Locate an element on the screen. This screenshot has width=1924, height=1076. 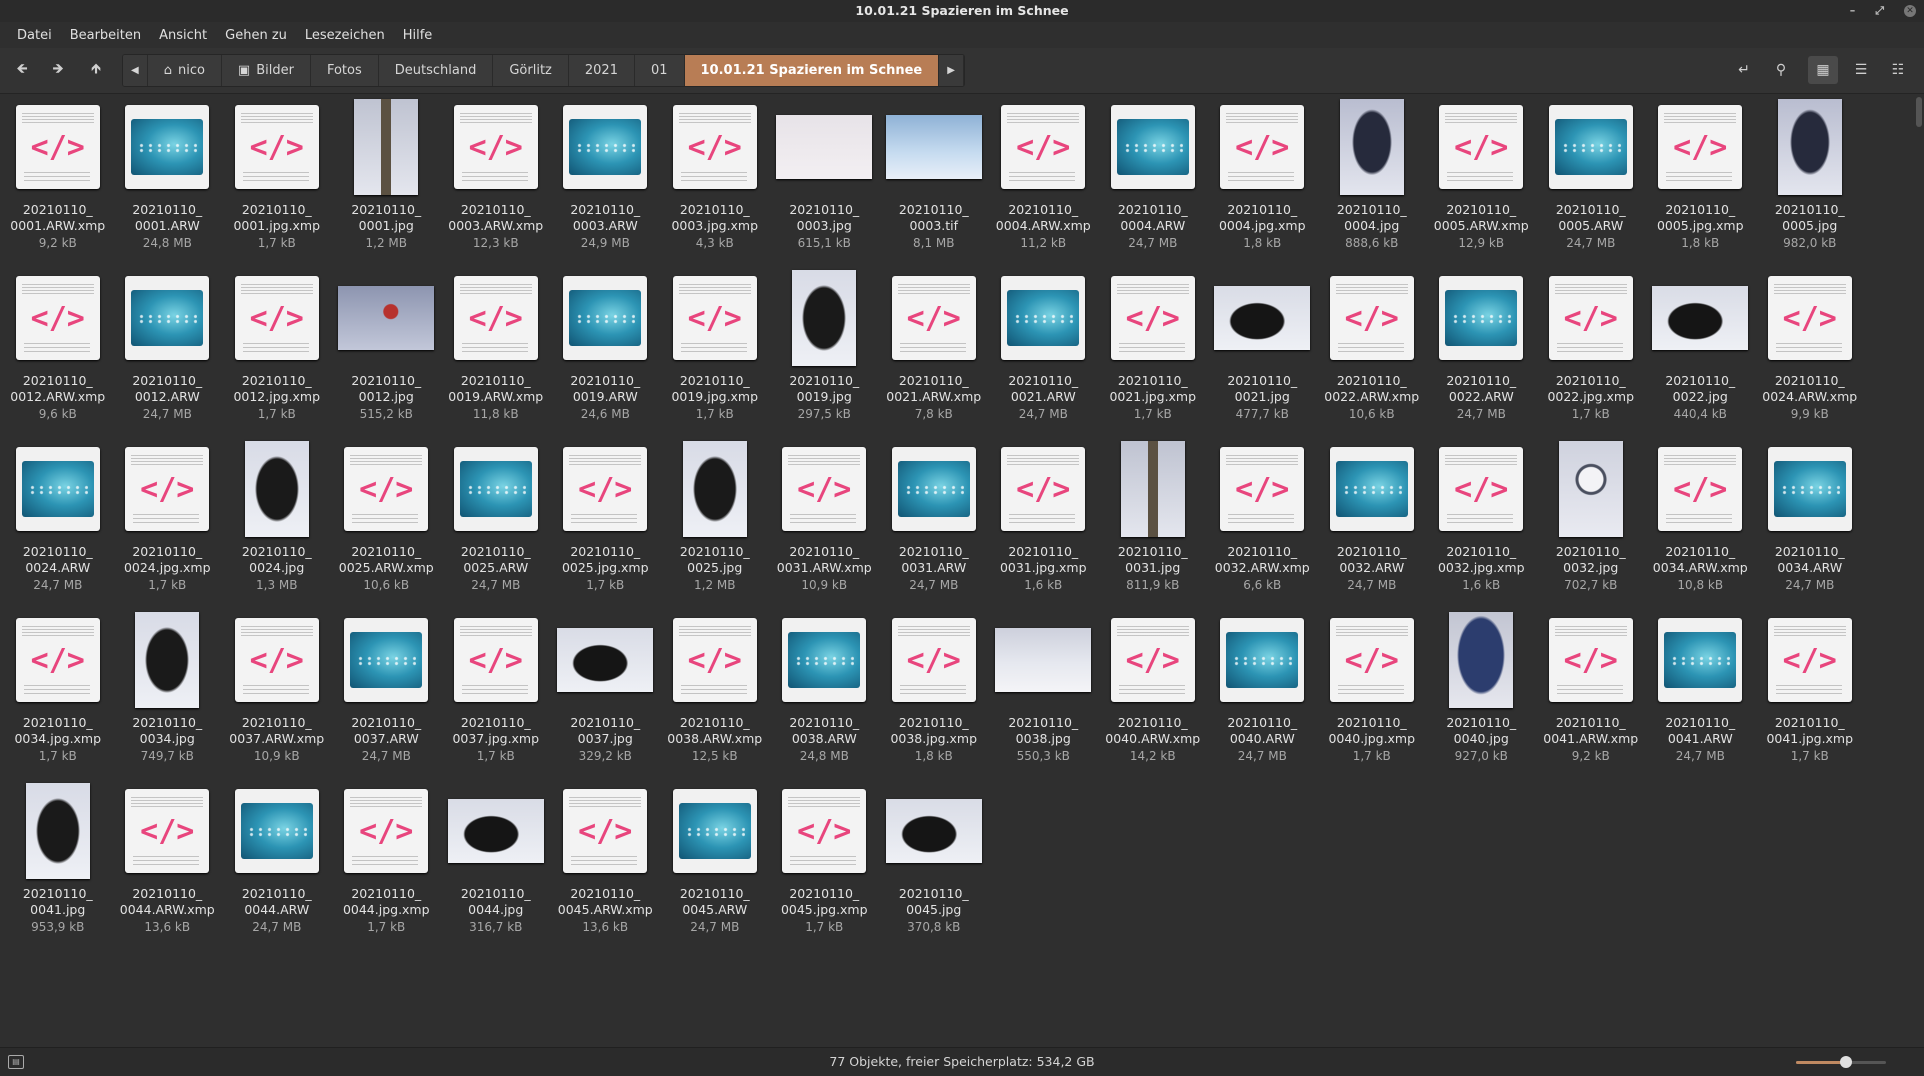
file-item: 20210110_ 0045.ARW 24,7 MB is located at coordinates (715, 866).